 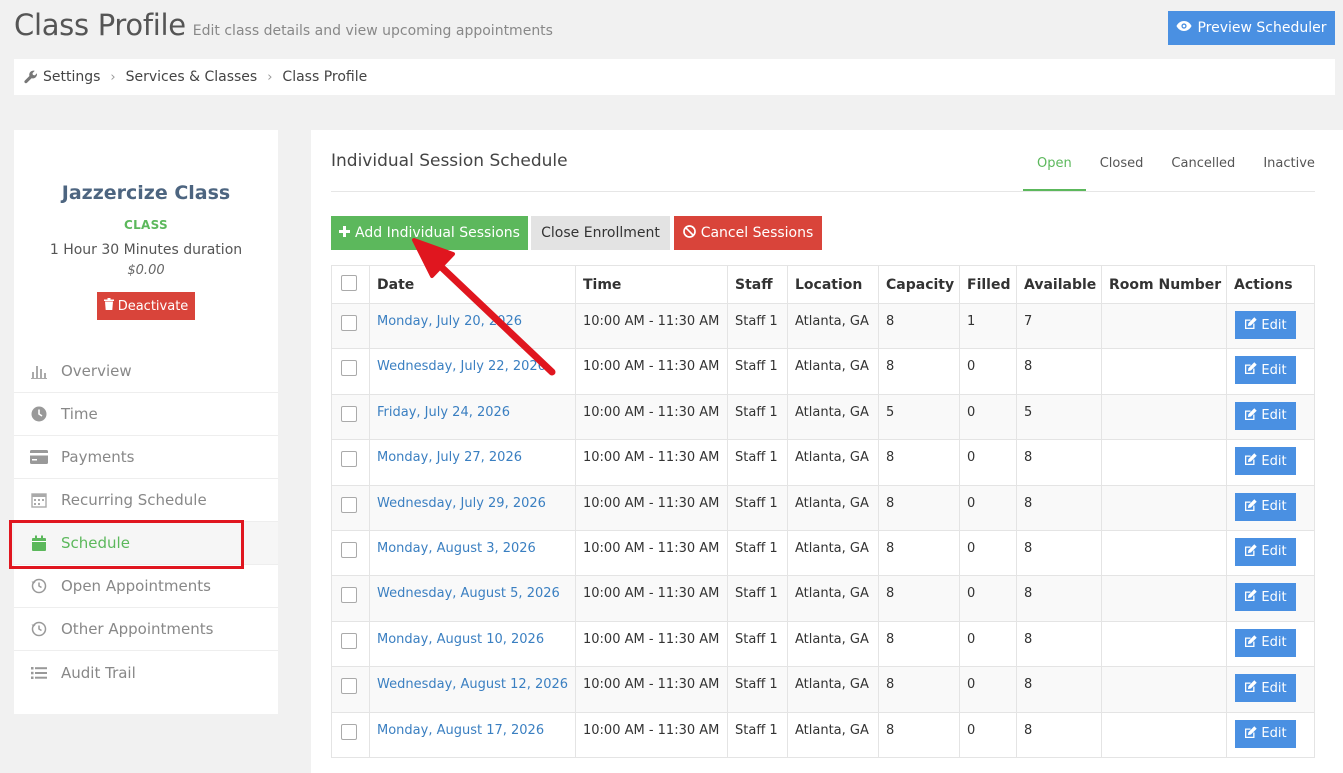 I want to click on date-cell: Wednesday, July 22, 2026, so click(x=472, y=371).